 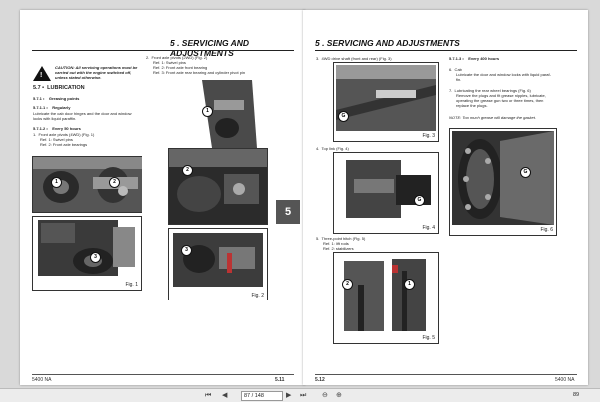 I want to click on figure-1-label: Fig. 1, so click(x=131, y=285).